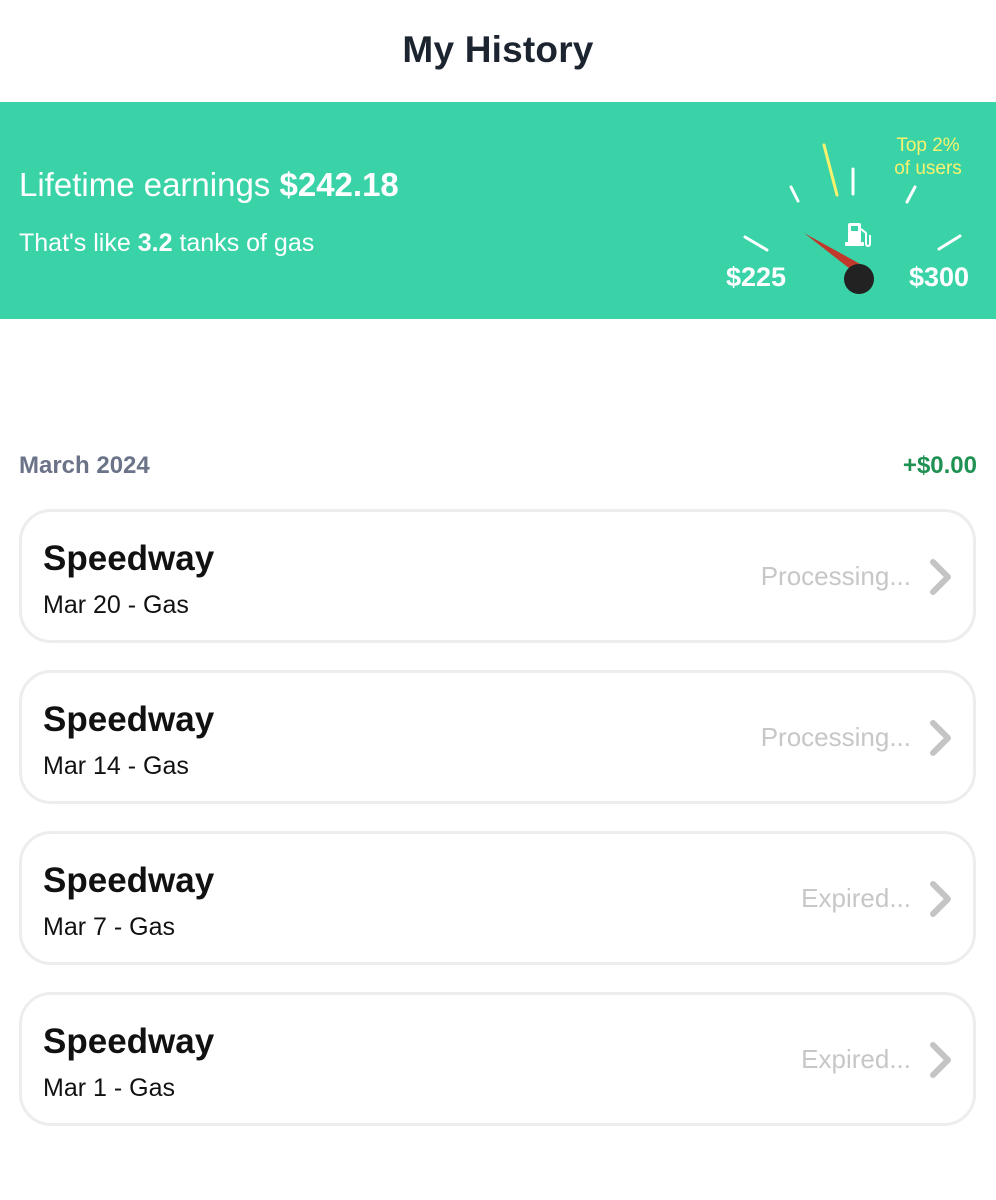 This screenshot has height=1200, width=996. What do you see at coordinates (116, 605) in the screenshot?
I see `transaction-detail: Mar 20 - Gas` at bounding box center [116, 605].